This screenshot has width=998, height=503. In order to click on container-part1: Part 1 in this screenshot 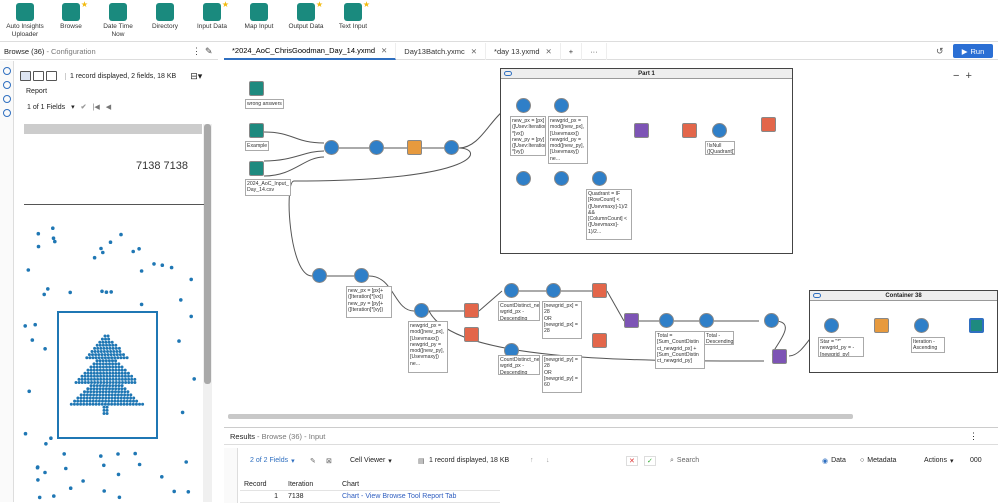, I will do `click(646, 161)`.